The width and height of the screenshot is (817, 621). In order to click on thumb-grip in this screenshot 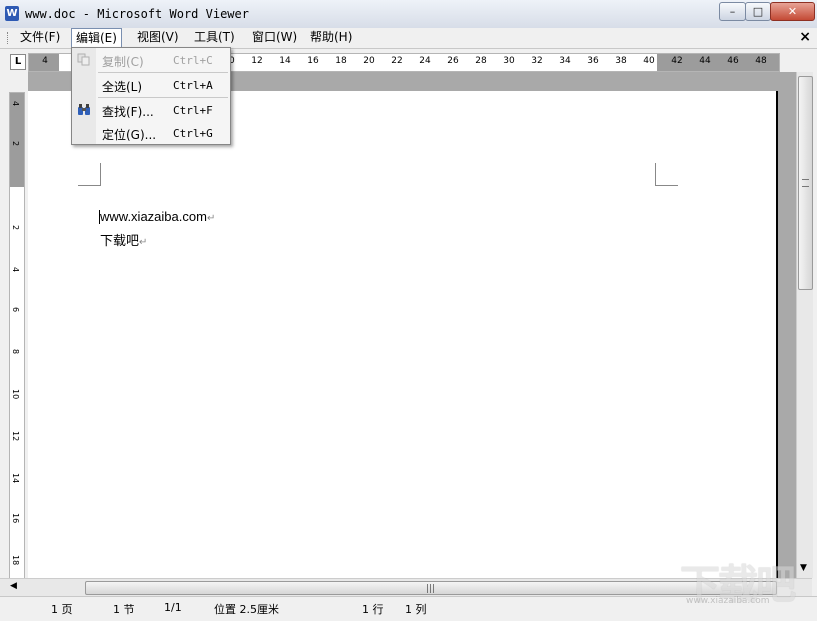, I will do `click(805, 183)`.